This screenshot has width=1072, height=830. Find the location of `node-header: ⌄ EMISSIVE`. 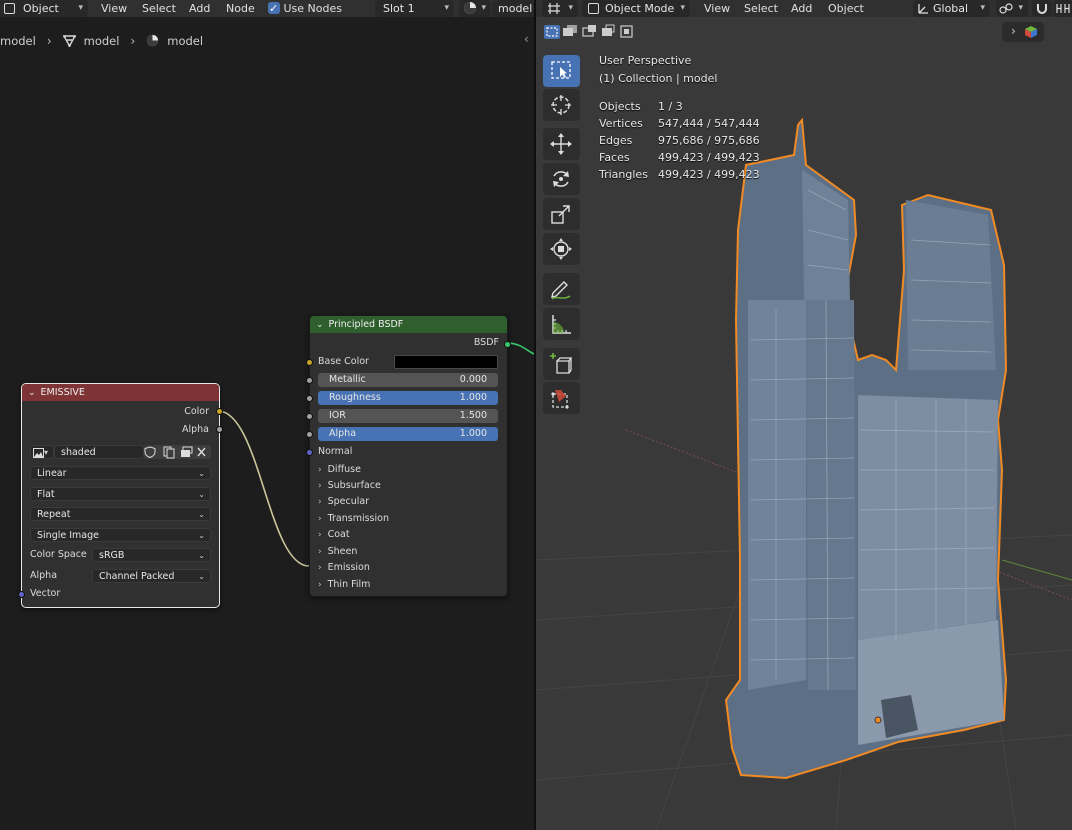

node-header: ⌄ EMISSIVE is located at coordinates (120, 392).